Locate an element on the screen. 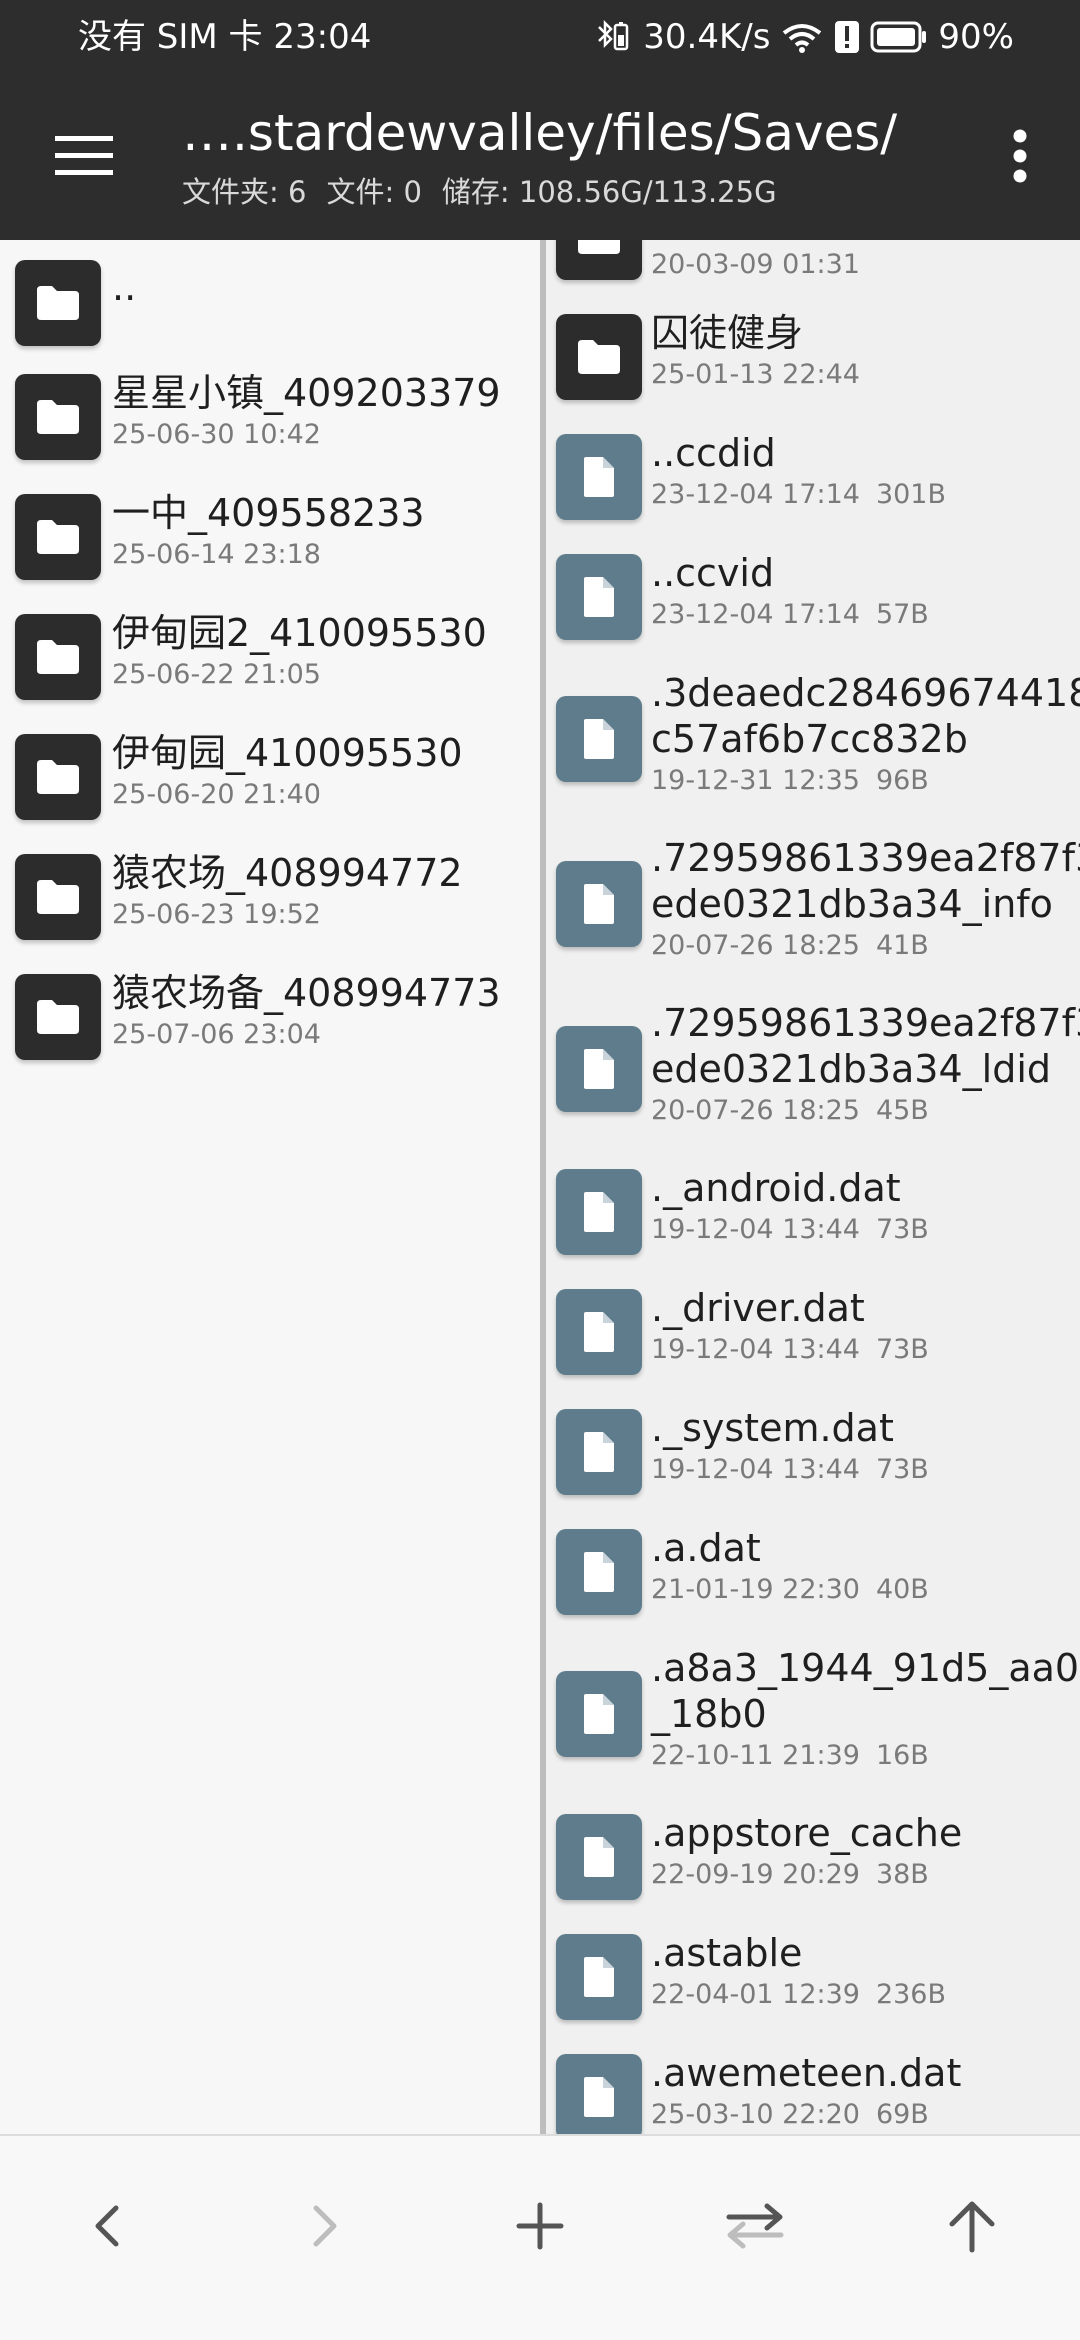  item-date: 20-03-09 01:31 is located at coordinates (755, 264).